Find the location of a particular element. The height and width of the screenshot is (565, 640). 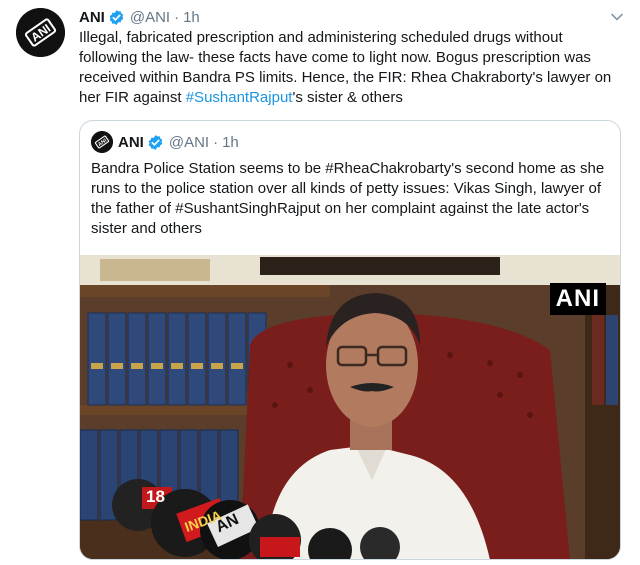

mic-label-18: 18 is located at coordinates (155, 496).